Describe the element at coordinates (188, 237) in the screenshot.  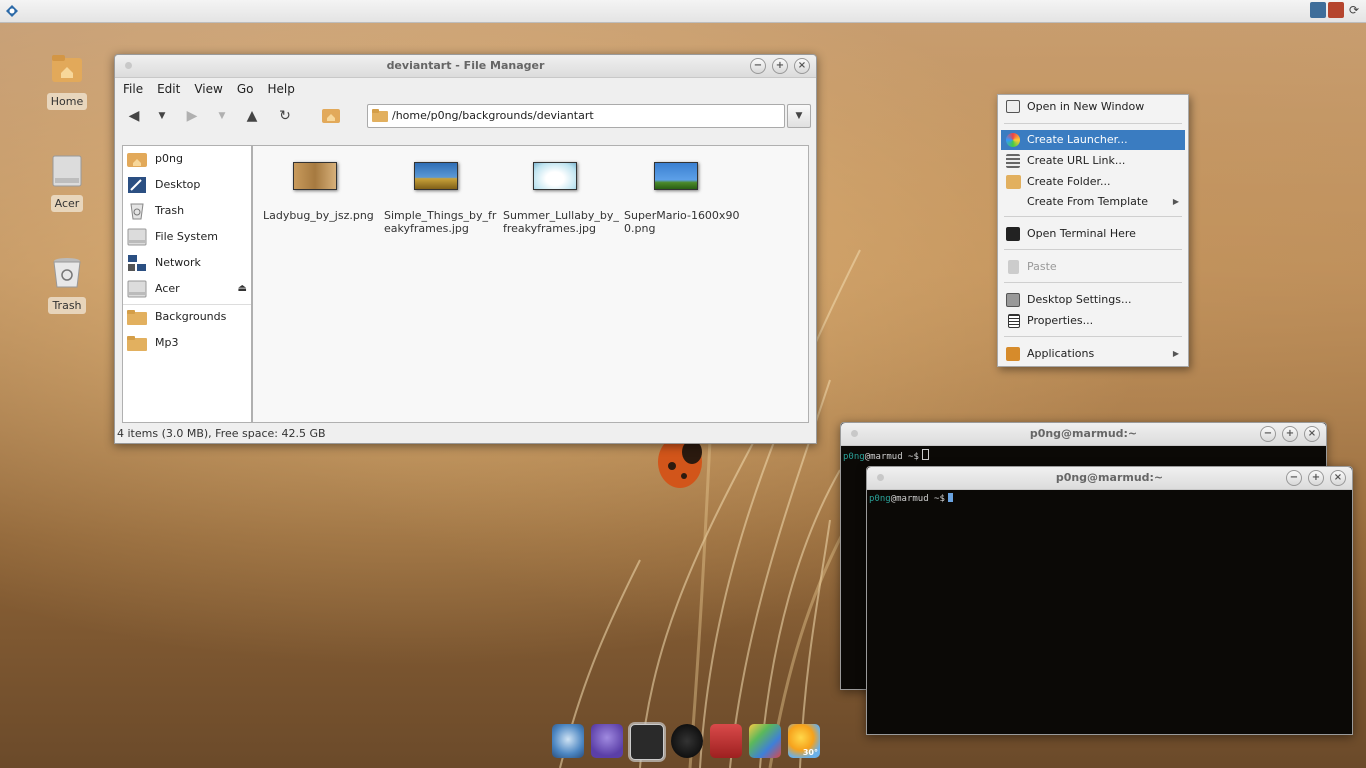
I see `sidebar-item-file-system: File System` at that location.